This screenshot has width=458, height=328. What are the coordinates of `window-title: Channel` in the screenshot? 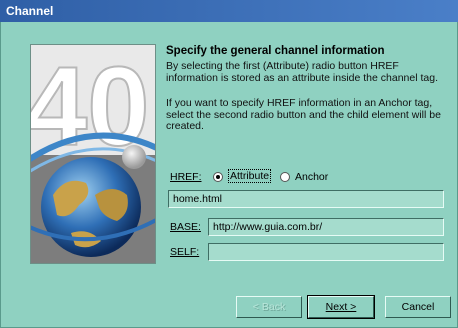 It's located at (30, 11).